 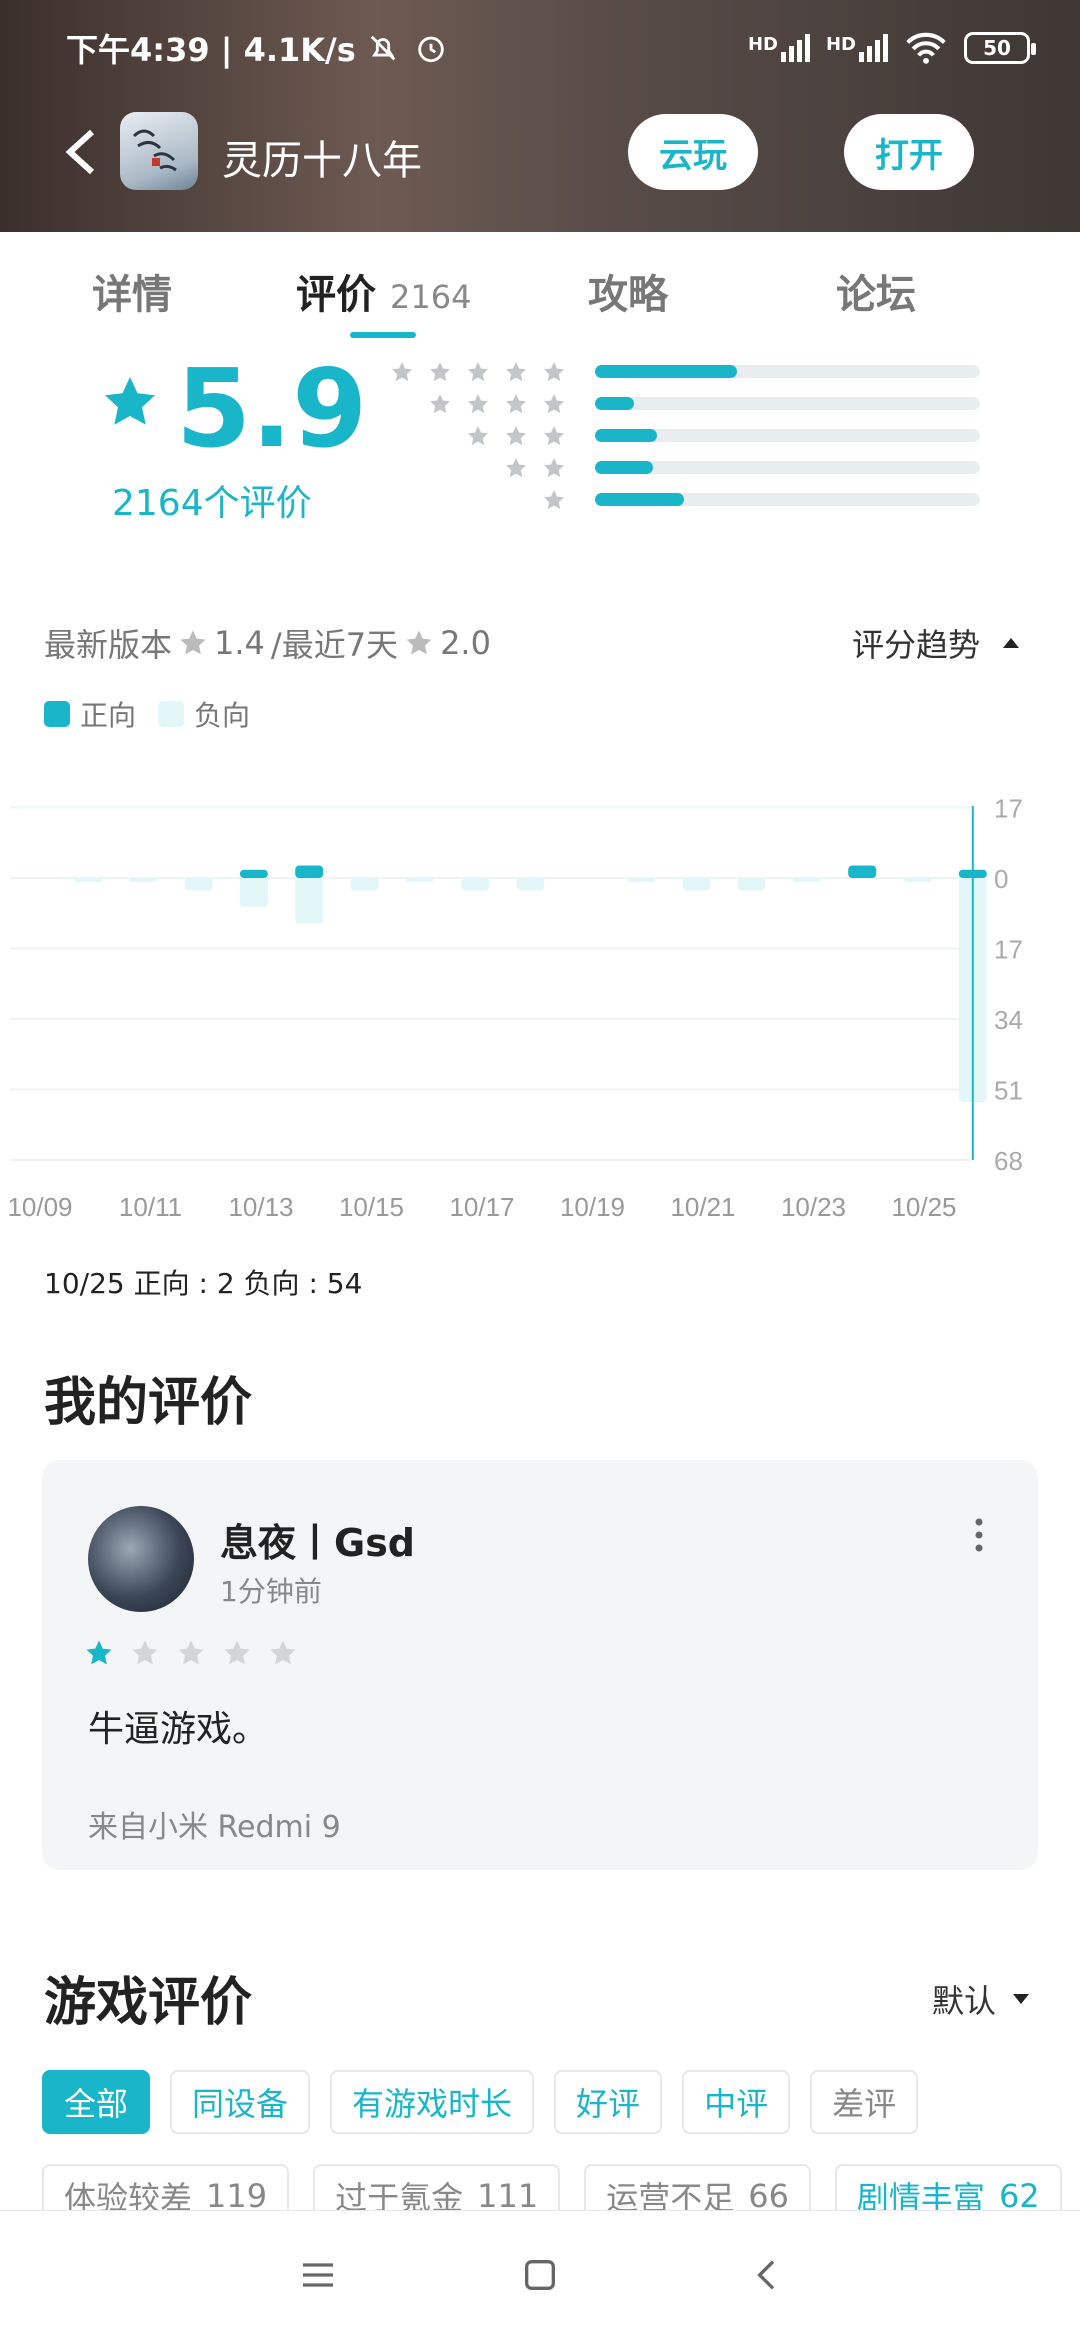 What do you see at coordinates (334, 645) in the screenshot?
I see `recent-label: /最近7天` at bounding box center [334, 645].